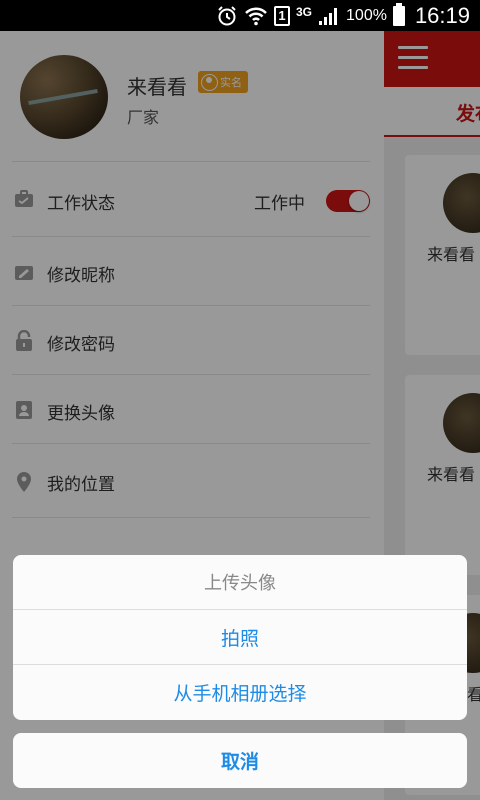  What do you see at coordinates (366, 15) in the screenshot?
I see `battery-percent: 100%` at bounding box center [366, 15].